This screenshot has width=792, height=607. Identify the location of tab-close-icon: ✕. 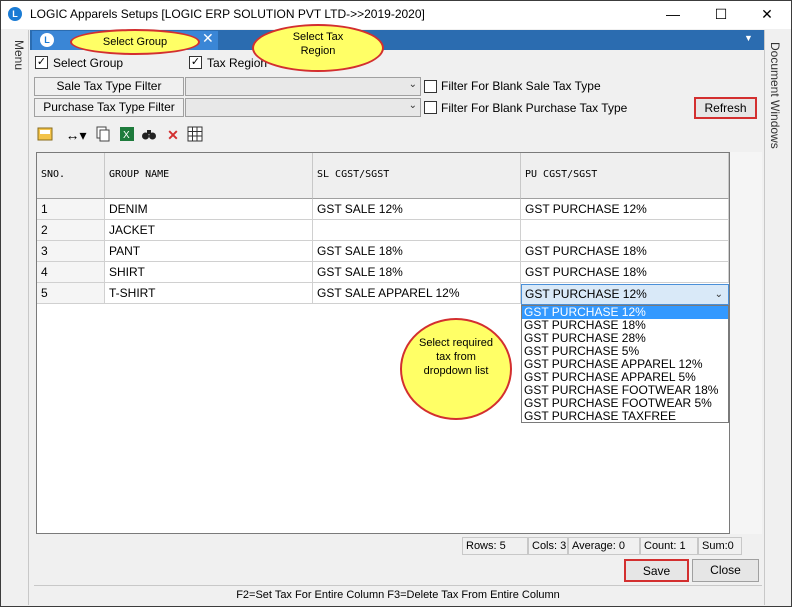
(208, 38).